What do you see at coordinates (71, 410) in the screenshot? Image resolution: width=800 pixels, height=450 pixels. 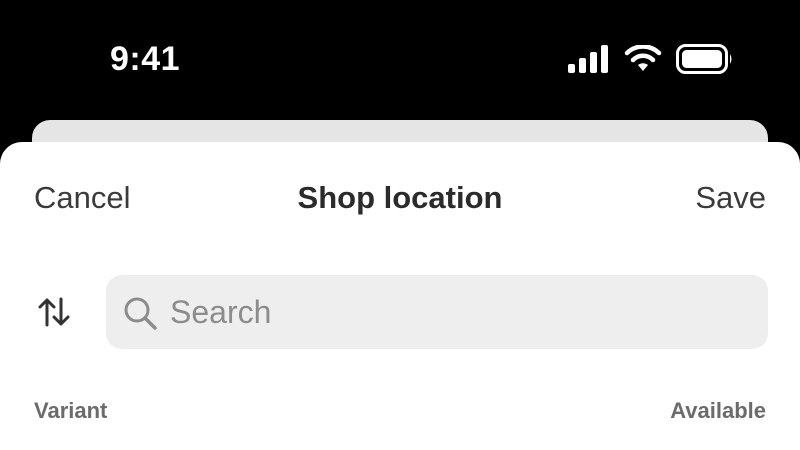 I see `column-header-variant: Variant` at bounding box center [71, 410].